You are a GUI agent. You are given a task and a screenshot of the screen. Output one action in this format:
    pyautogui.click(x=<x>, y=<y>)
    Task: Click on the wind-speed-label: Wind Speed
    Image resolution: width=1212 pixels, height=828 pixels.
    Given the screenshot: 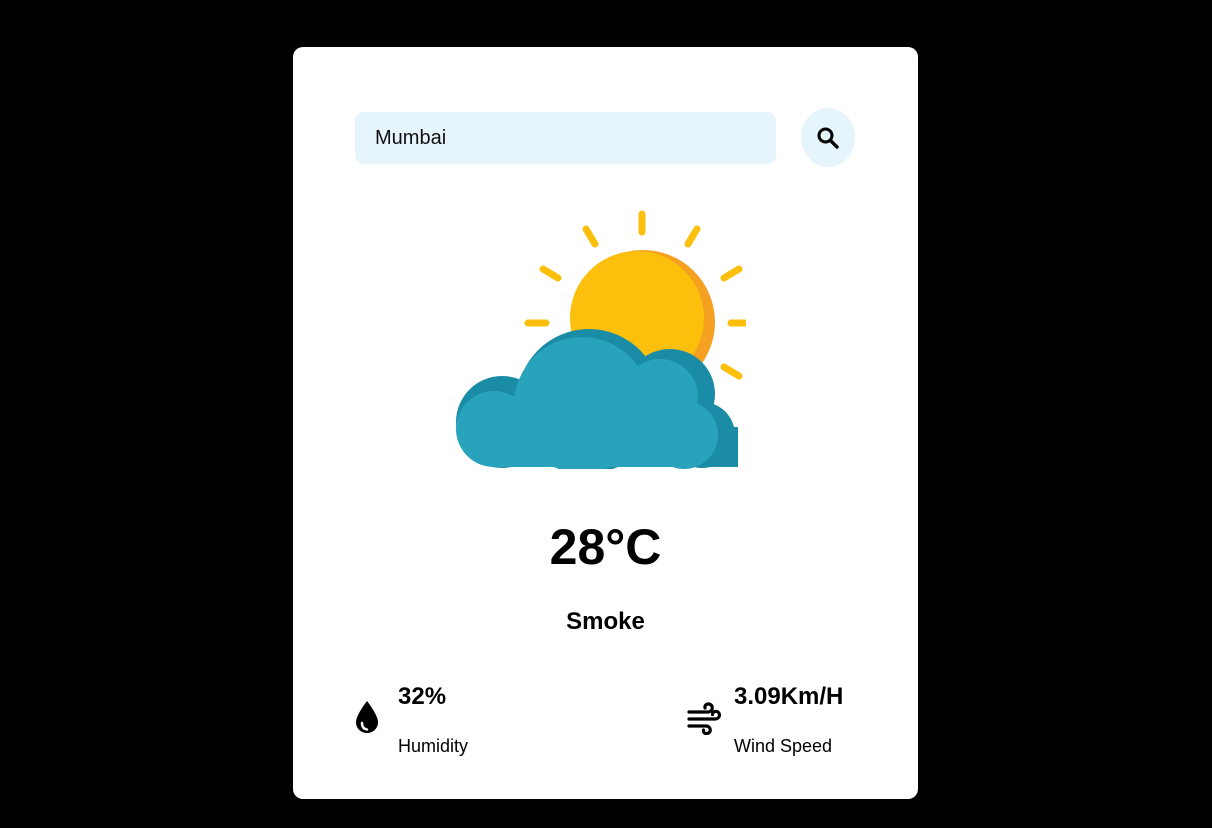 What is the action you would take?
    pyautogui.click(x=783, y=746)
    